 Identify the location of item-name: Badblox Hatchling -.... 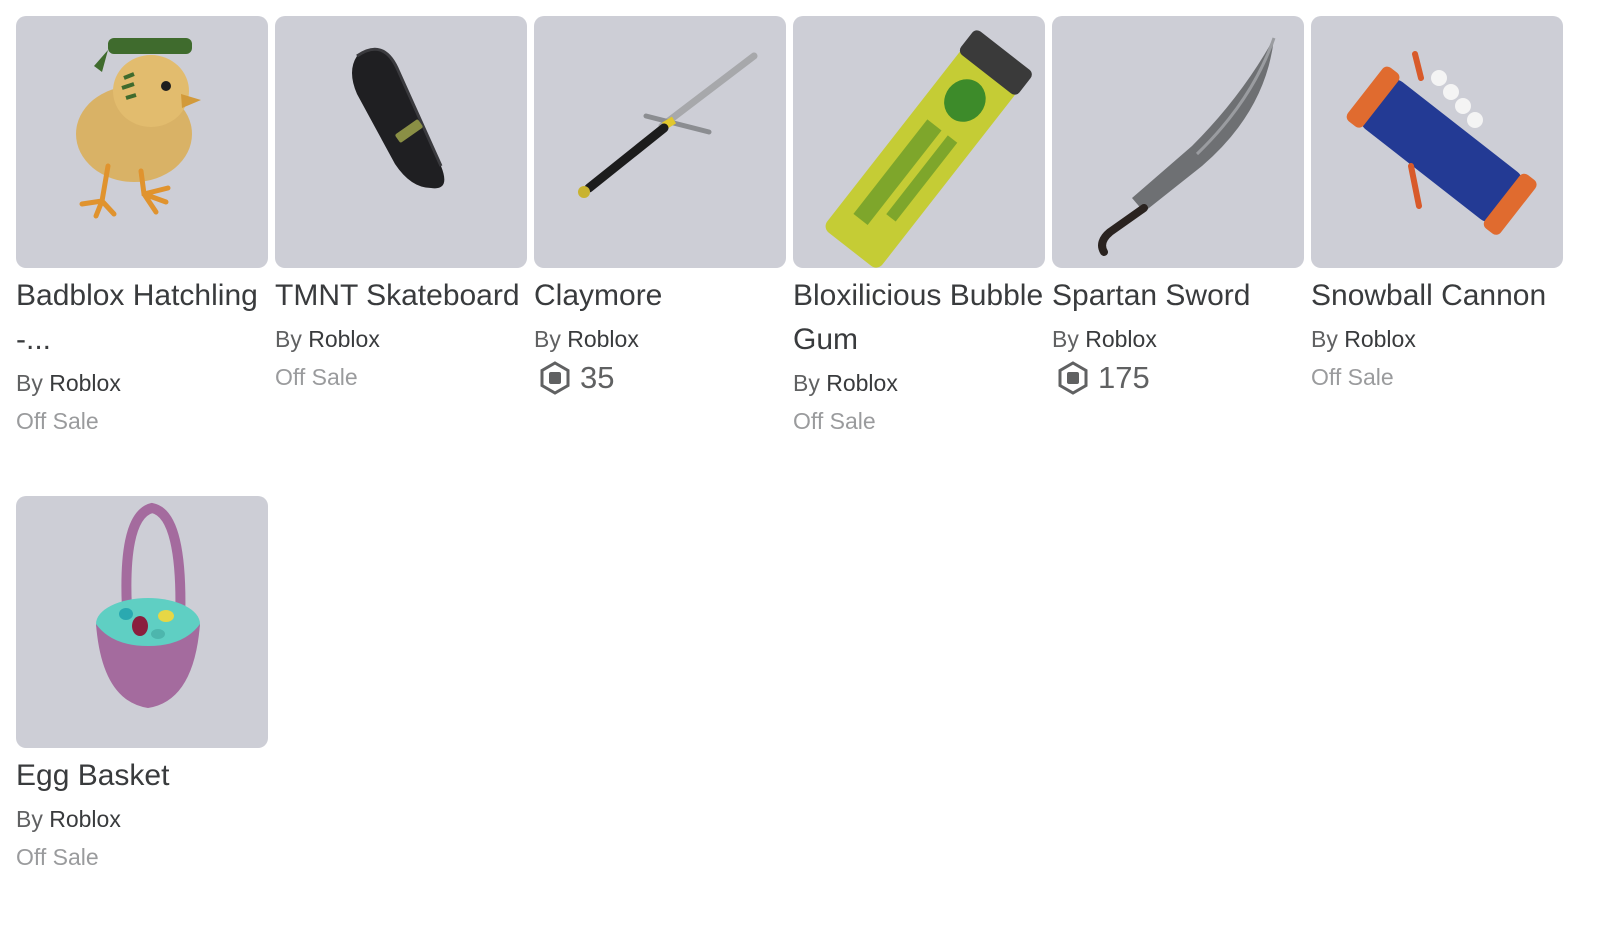
(142, 318).